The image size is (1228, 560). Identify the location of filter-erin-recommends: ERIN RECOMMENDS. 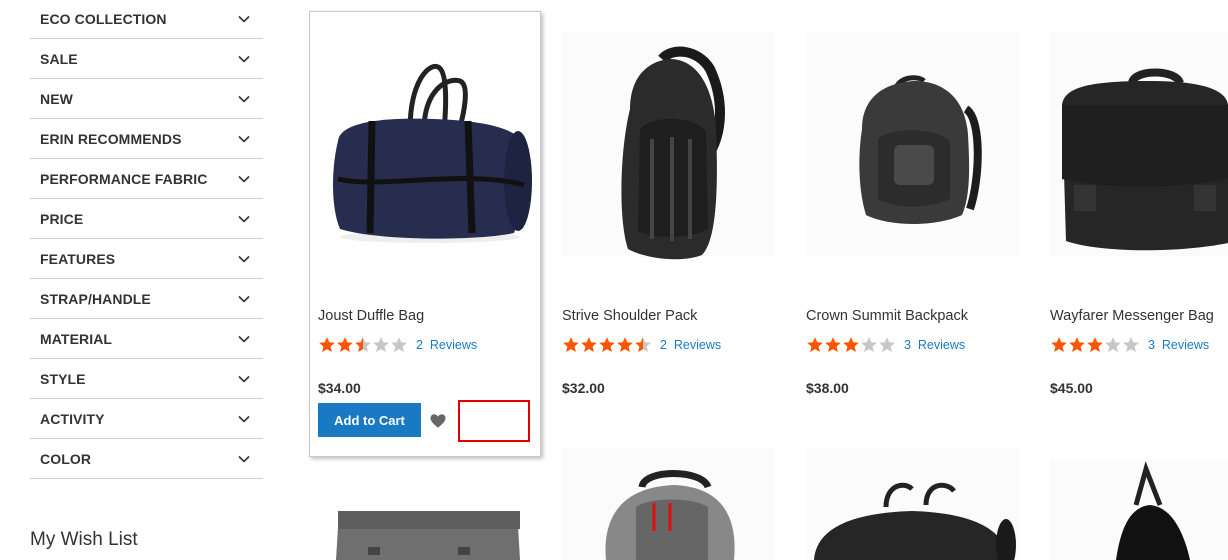
(146, 139).